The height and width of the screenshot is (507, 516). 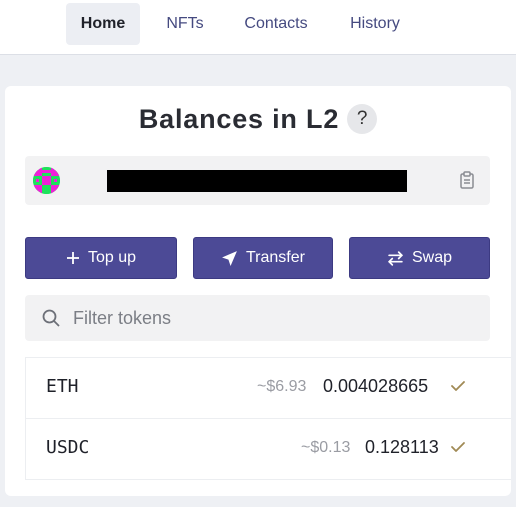 I want to click on top-up-button: Top up, so click(x=101, y=258).